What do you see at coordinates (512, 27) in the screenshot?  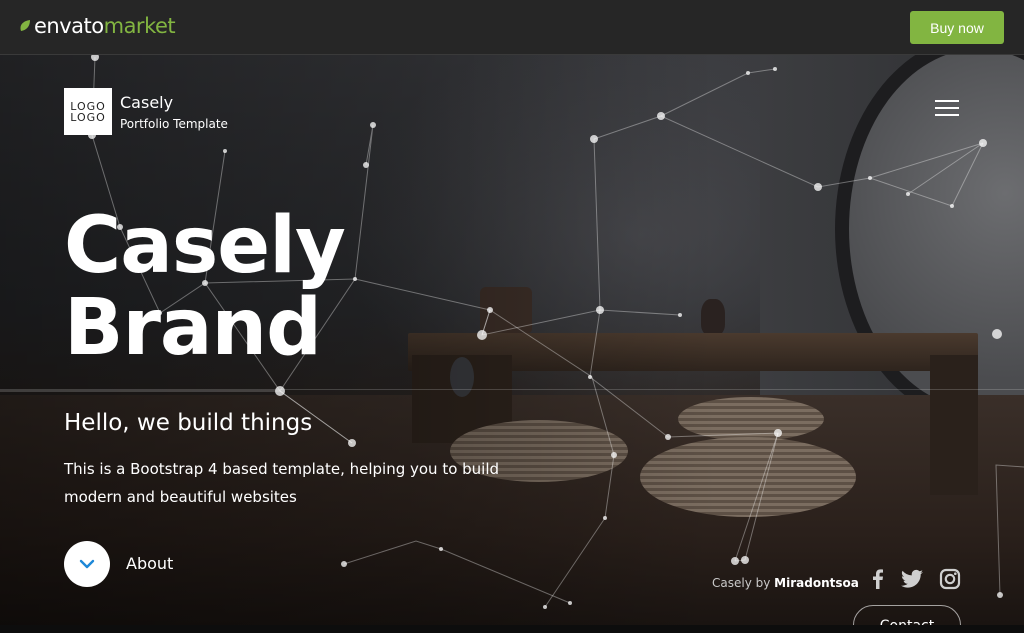 I see `envato-top-bar: envato market Buy now` at bounding box center [512, 27].